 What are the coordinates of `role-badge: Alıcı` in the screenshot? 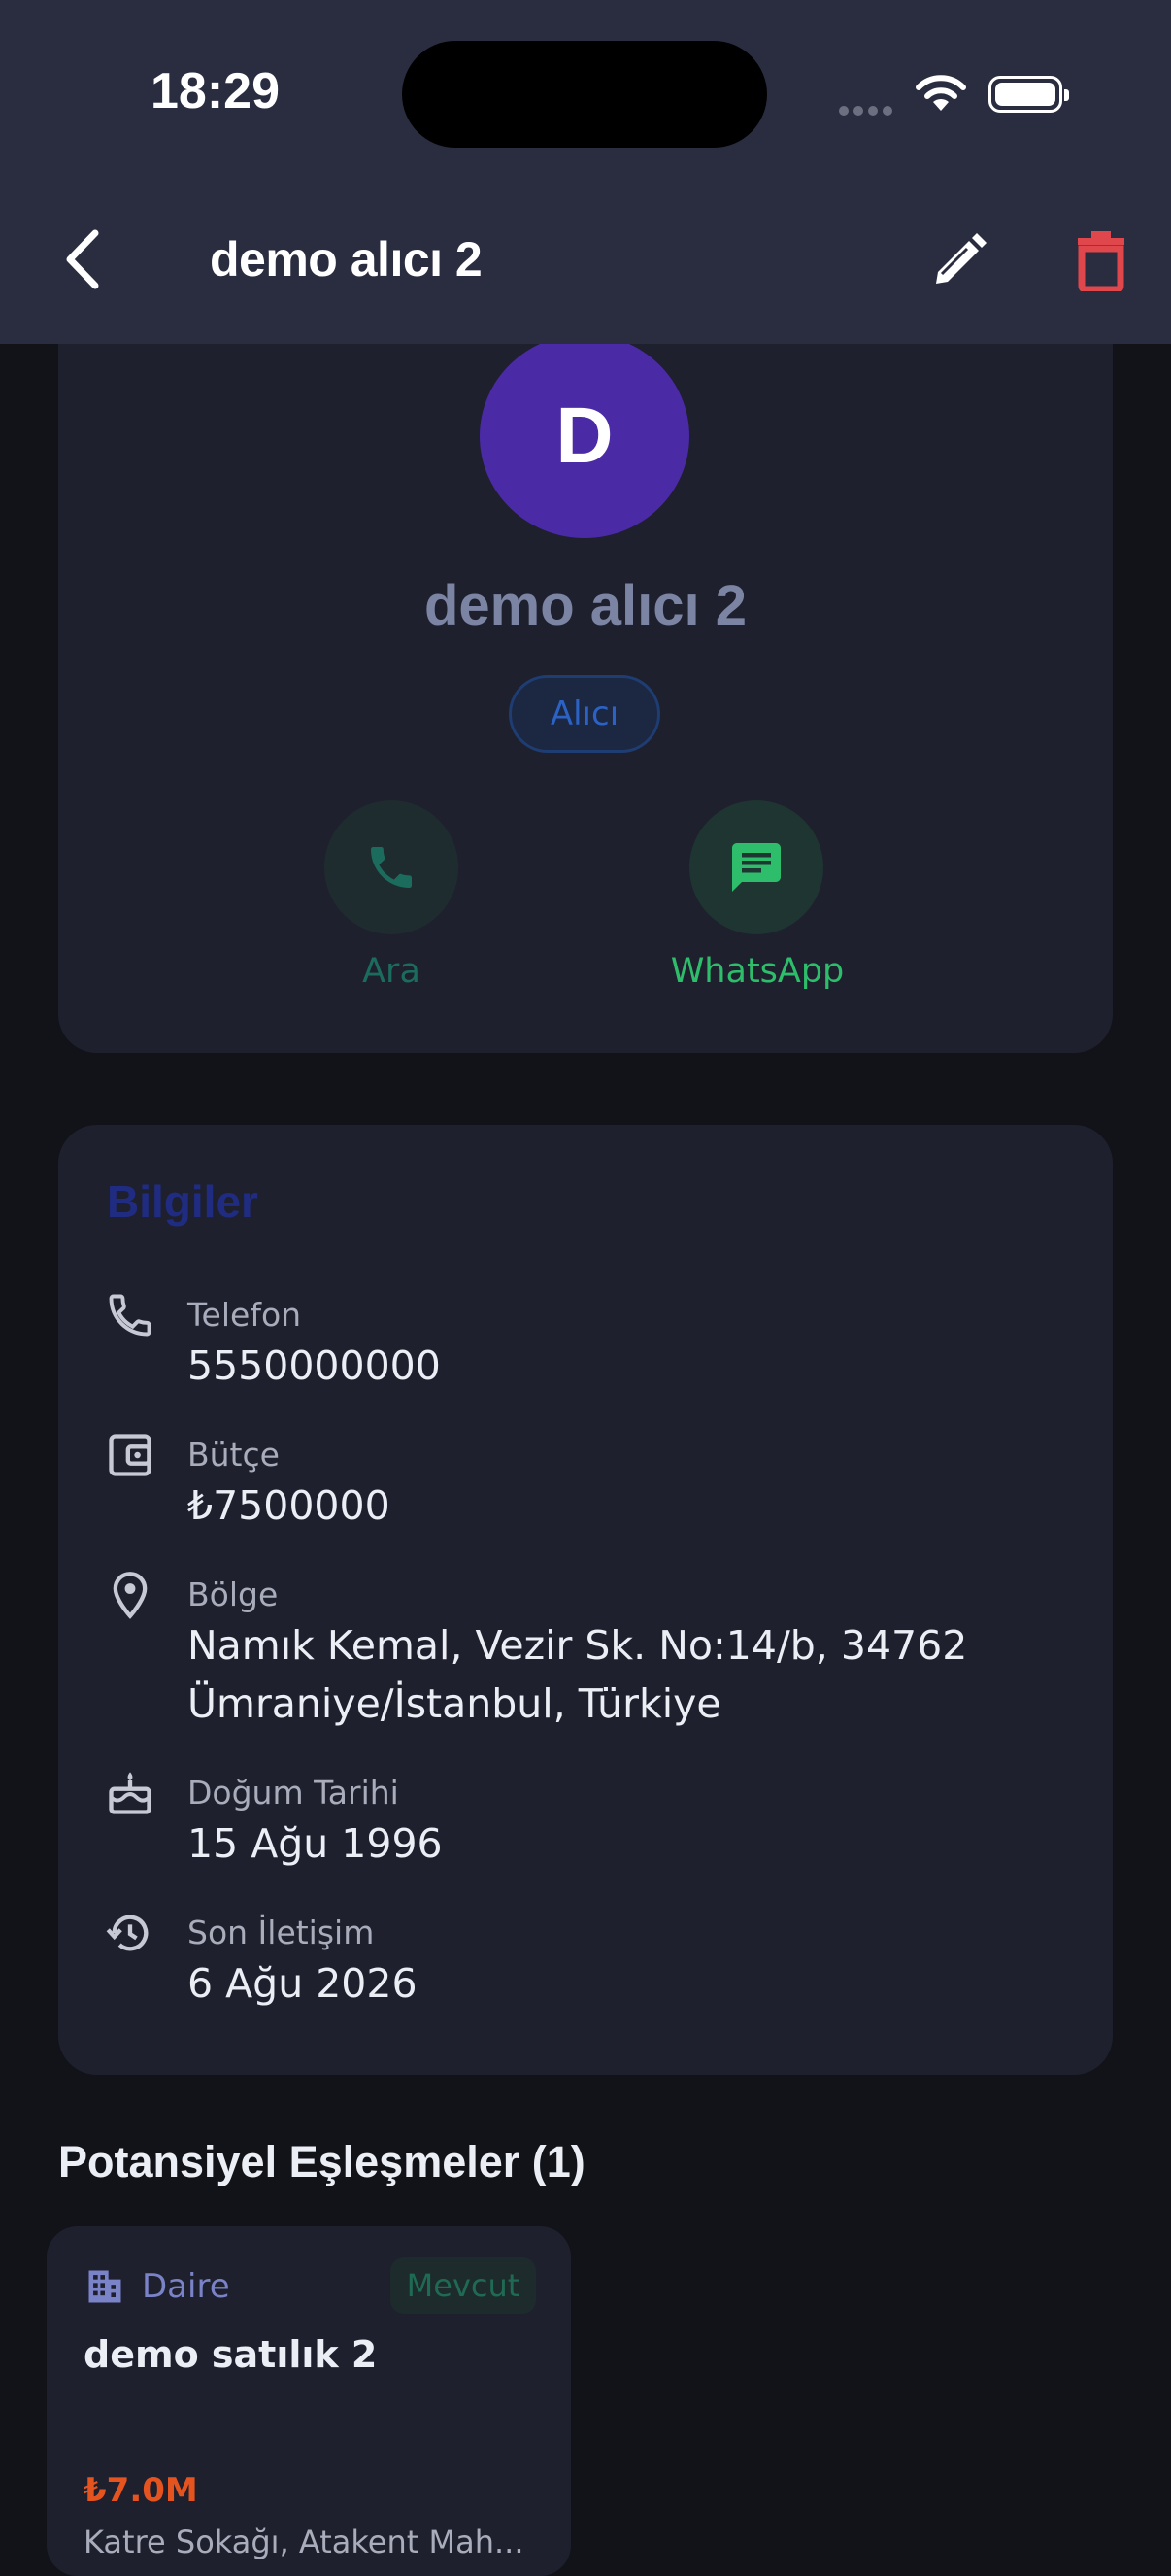 It's located at (584, 714).